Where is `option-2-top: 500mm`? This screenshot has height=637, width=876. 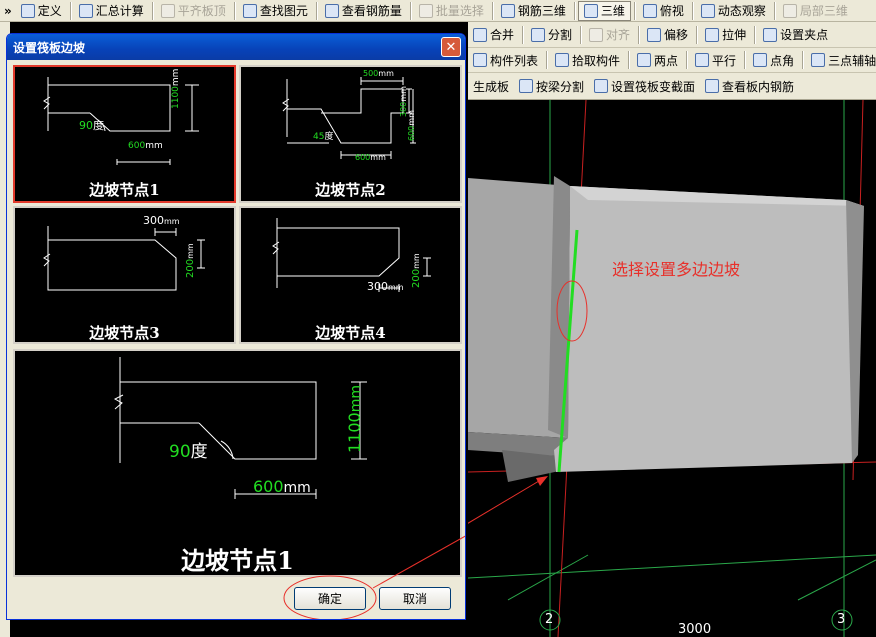
option-2-top: 500mm is located at coordinates (378, 73).